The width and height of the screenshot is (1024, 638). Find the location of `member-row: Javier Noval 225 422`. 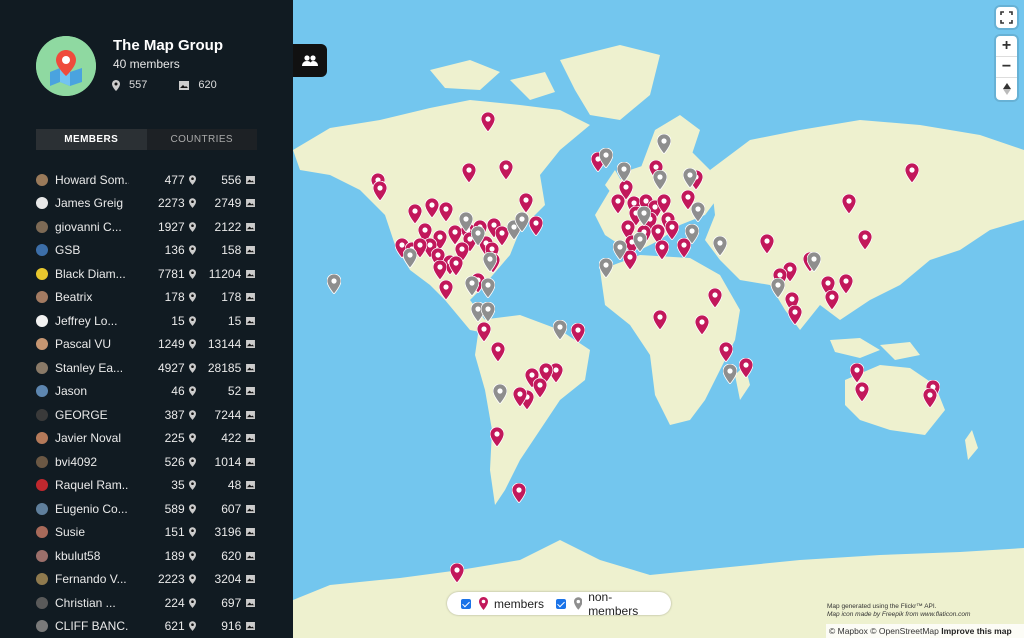

member-row: Javier Noval 225 422 is located at coordinates (146, 439).